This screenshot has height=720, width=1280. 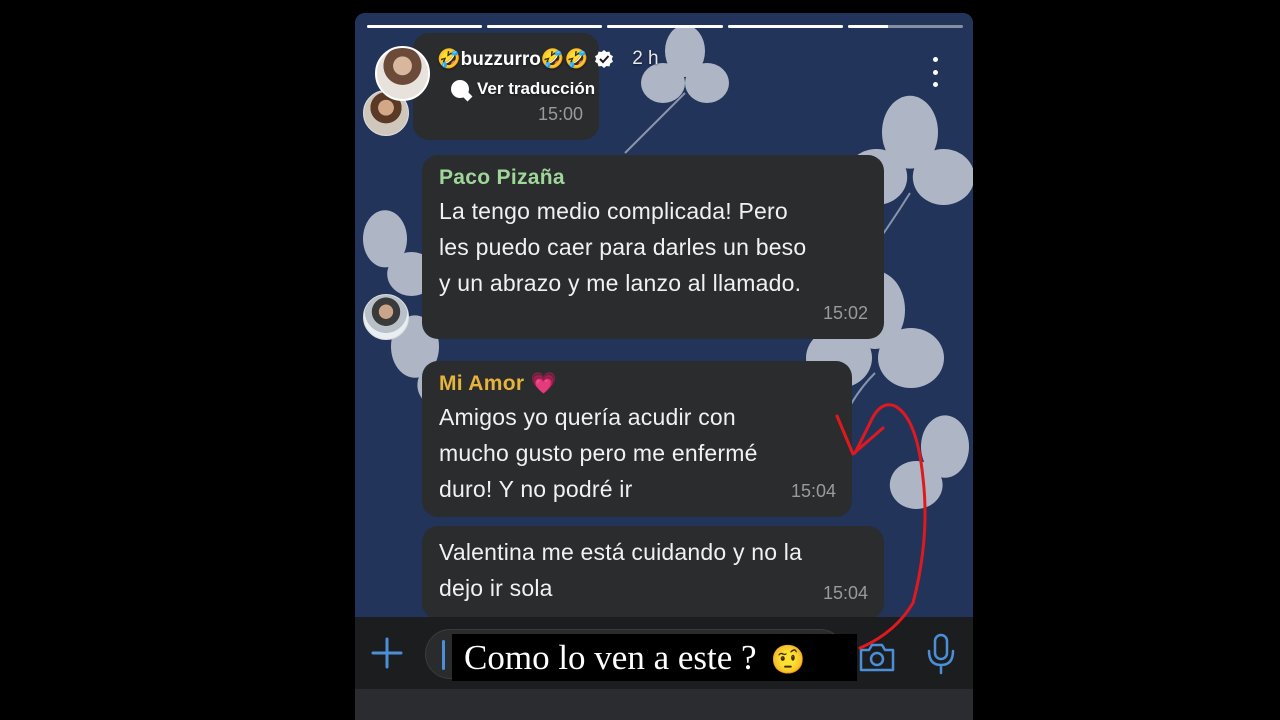 What do you see at coordinates (536, 88) in the screenshot?
I see `translate-label: Ver traducción` at bounding box center [536, 88].